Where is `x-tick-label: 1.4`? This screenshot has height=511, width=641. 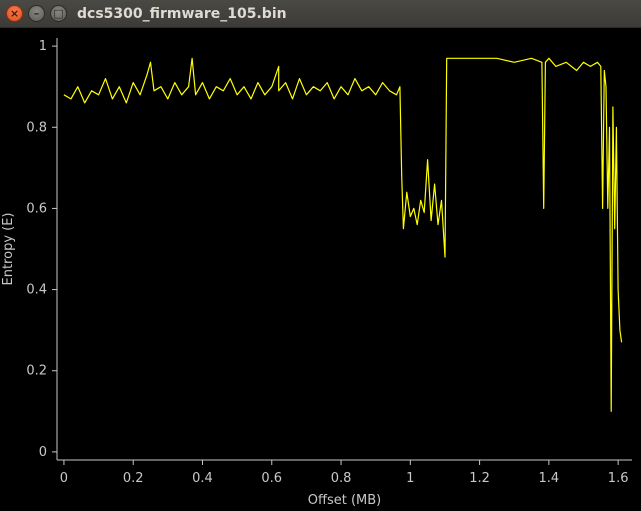 x-tick-label: 1.4 is located at coordinates (549, 478).